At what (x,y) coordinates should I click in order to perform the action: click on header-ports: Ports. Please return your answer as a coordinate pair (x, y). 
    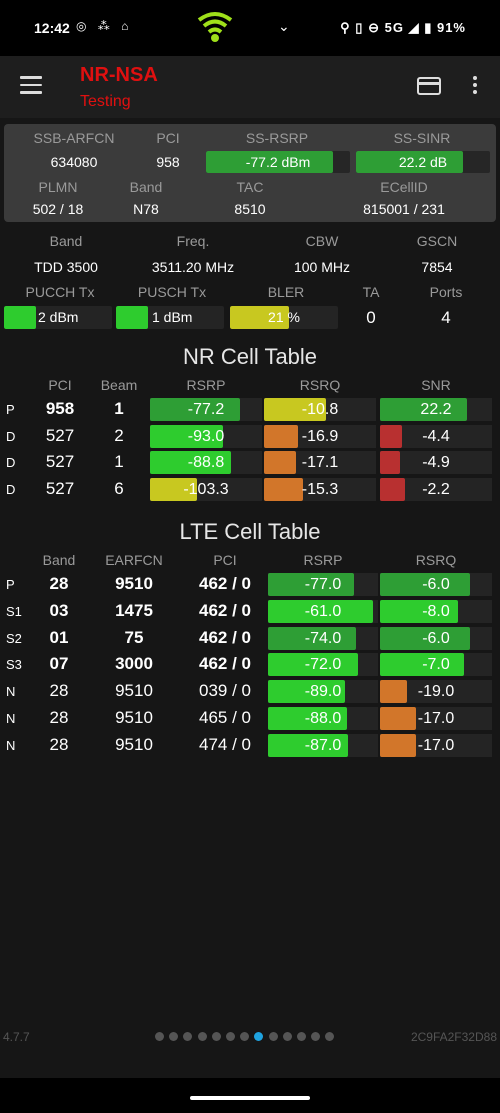
    Looking at the image, I should click on (446, 292).